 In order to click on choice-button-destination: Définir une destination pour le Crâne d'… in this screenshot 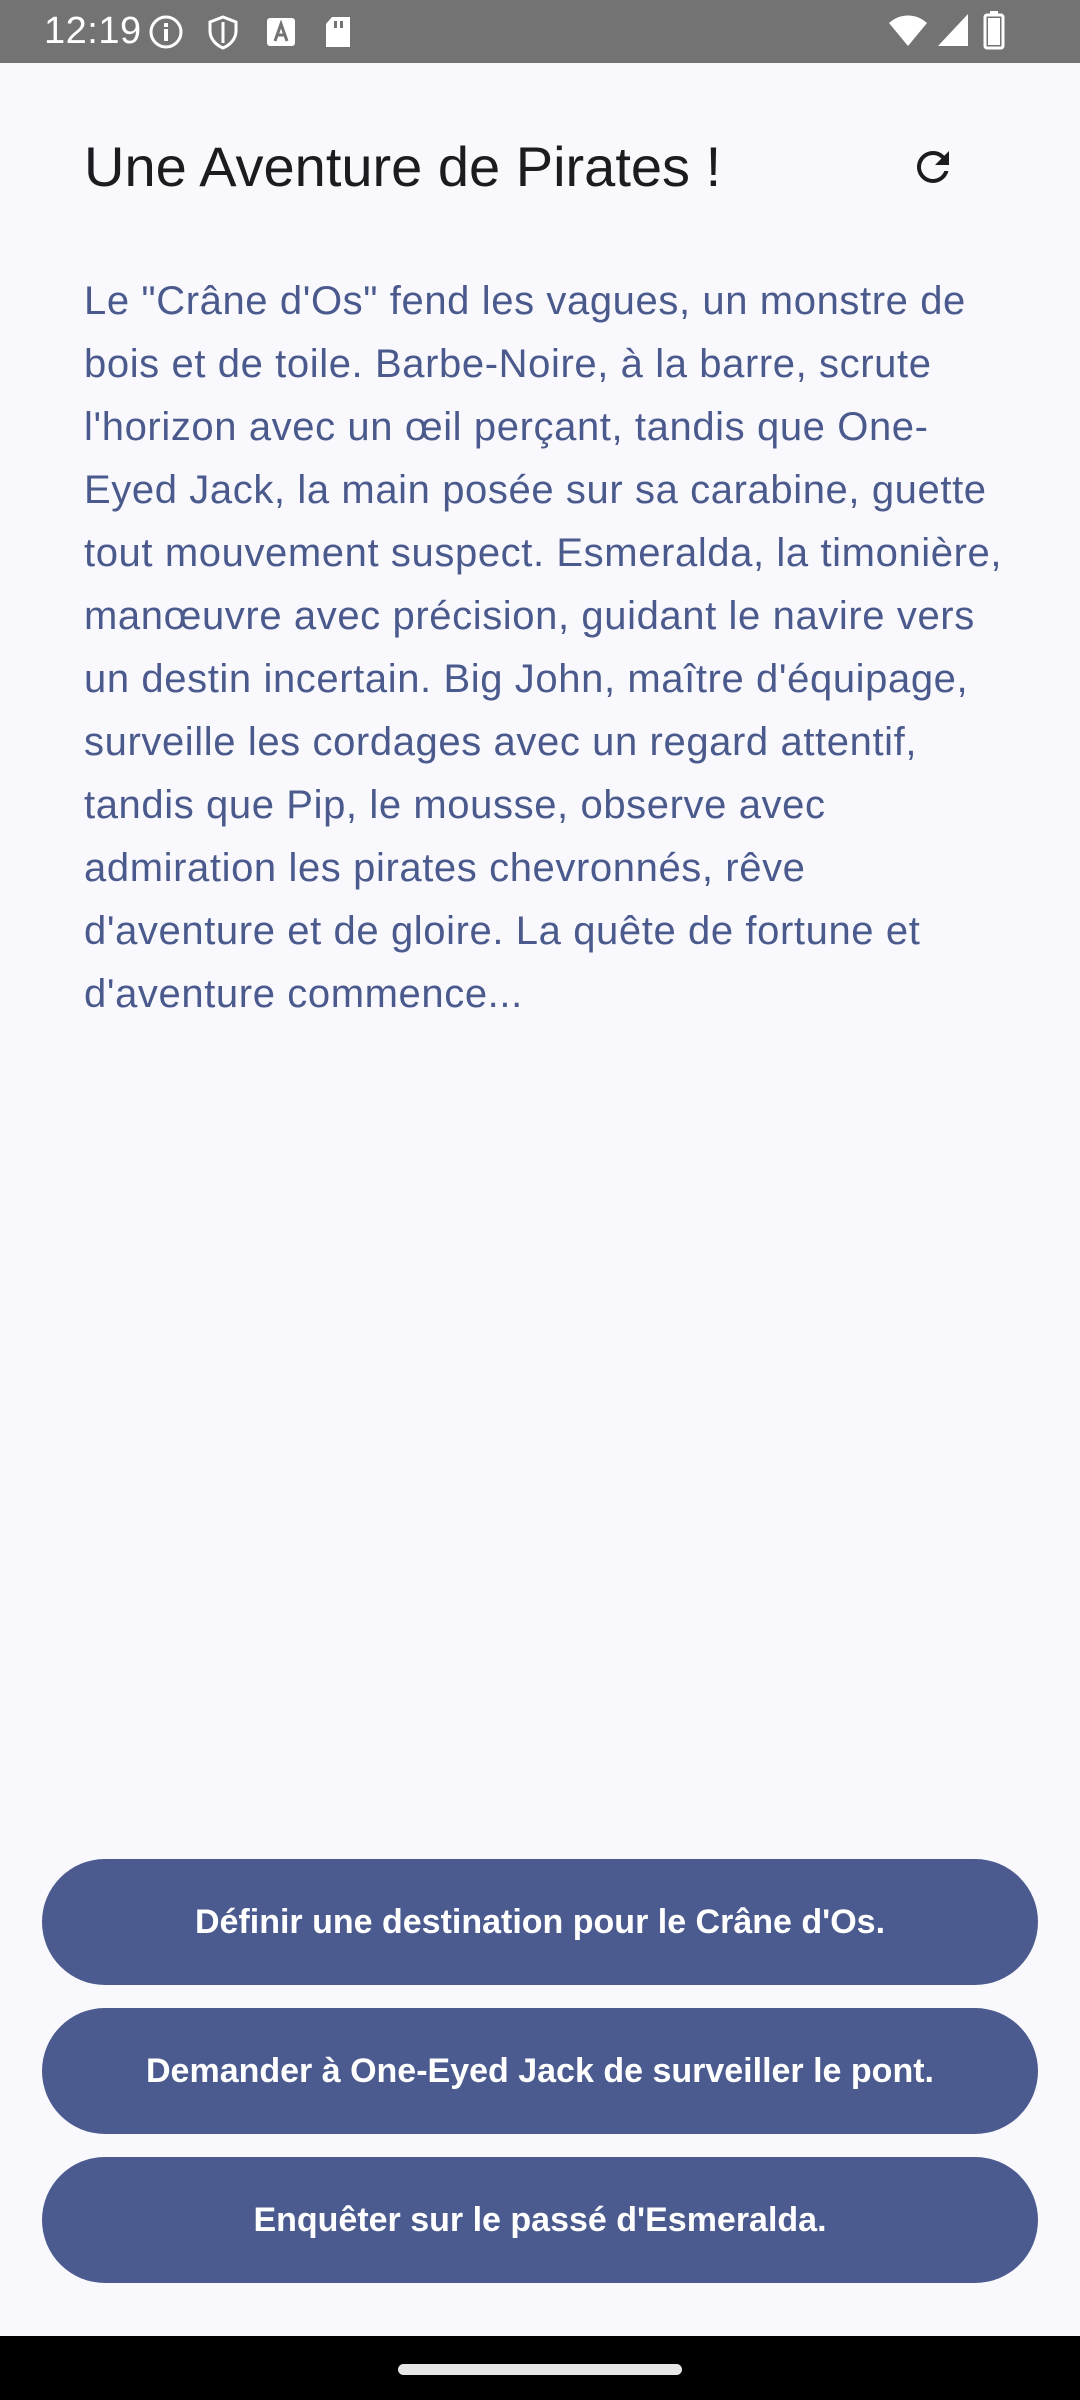, I will do `click(540, 1922)`.